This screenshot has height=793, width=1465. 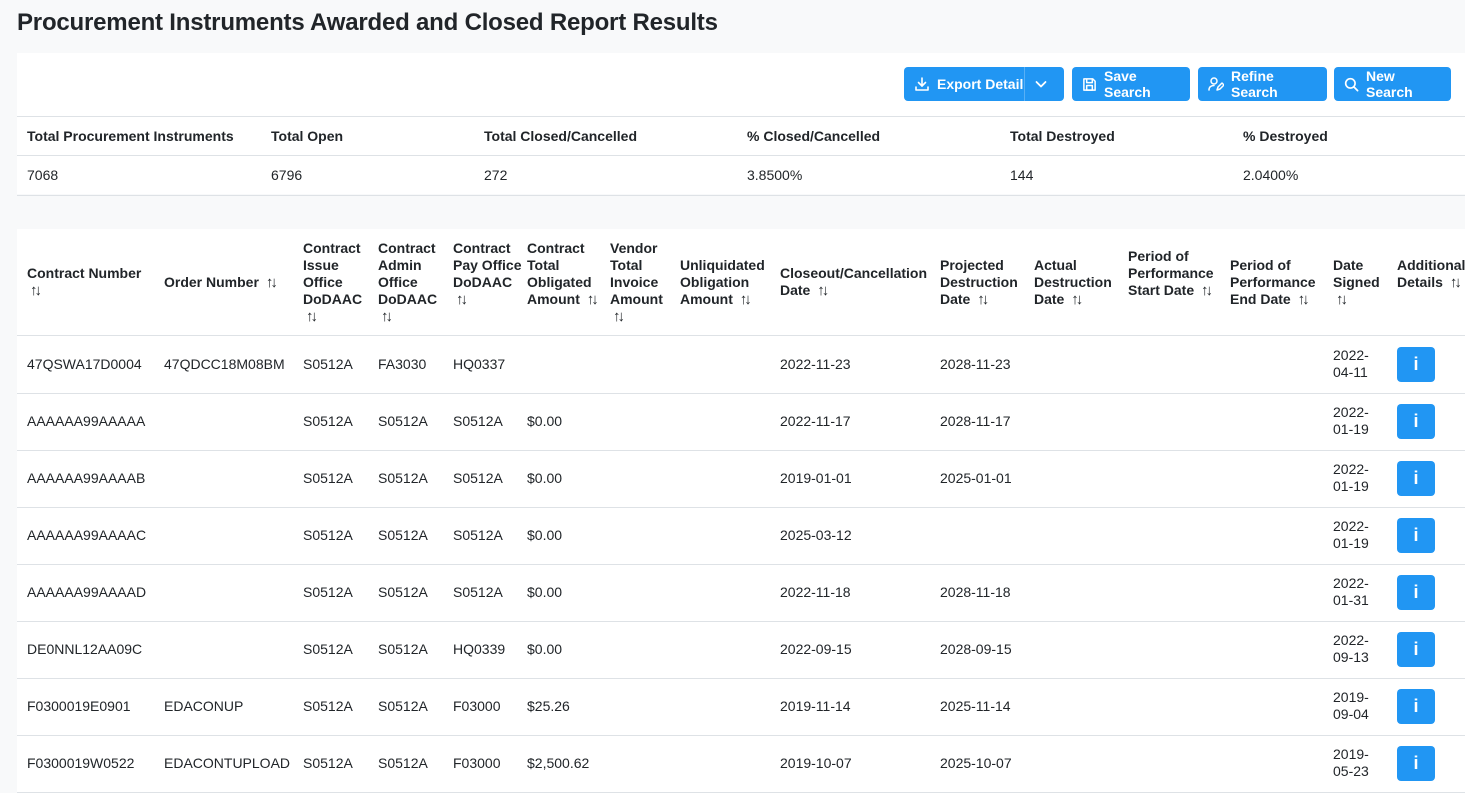 What do you see at coordinates (87, 592) in the screenshot?
I see `cell-contract-number: AAAAAA99AAAAD` at bounding box center [87, 592].